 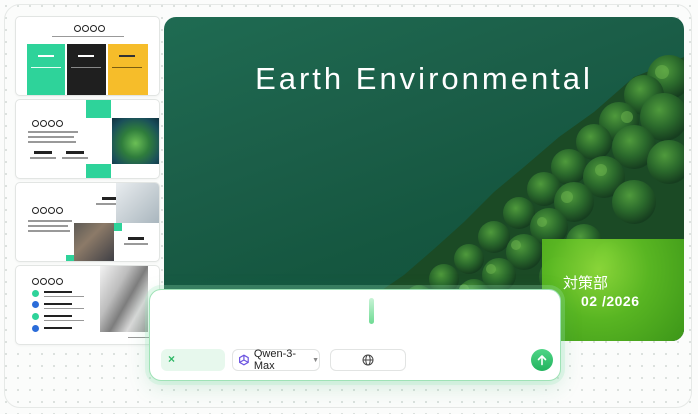 I want to click on prompt-composer: × Qwen-3-Max ▼, so click(x=355, y=335).